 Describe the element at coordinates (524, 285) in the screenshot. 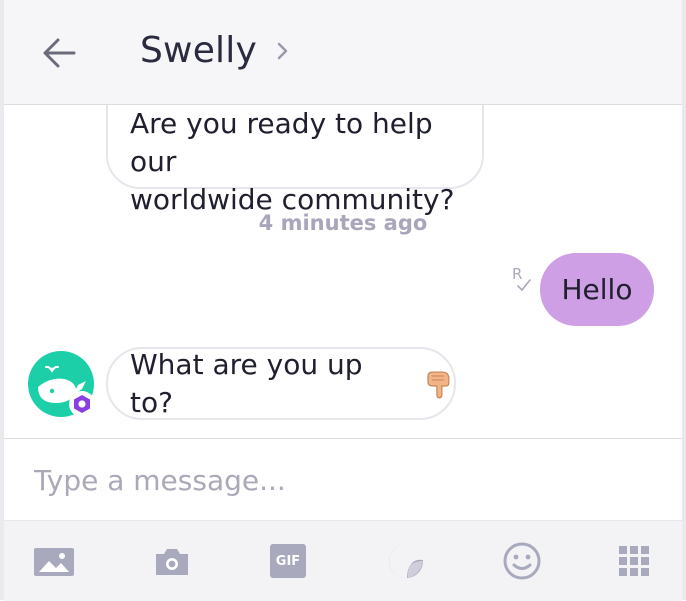

I see `checkmark-icon` at that location.